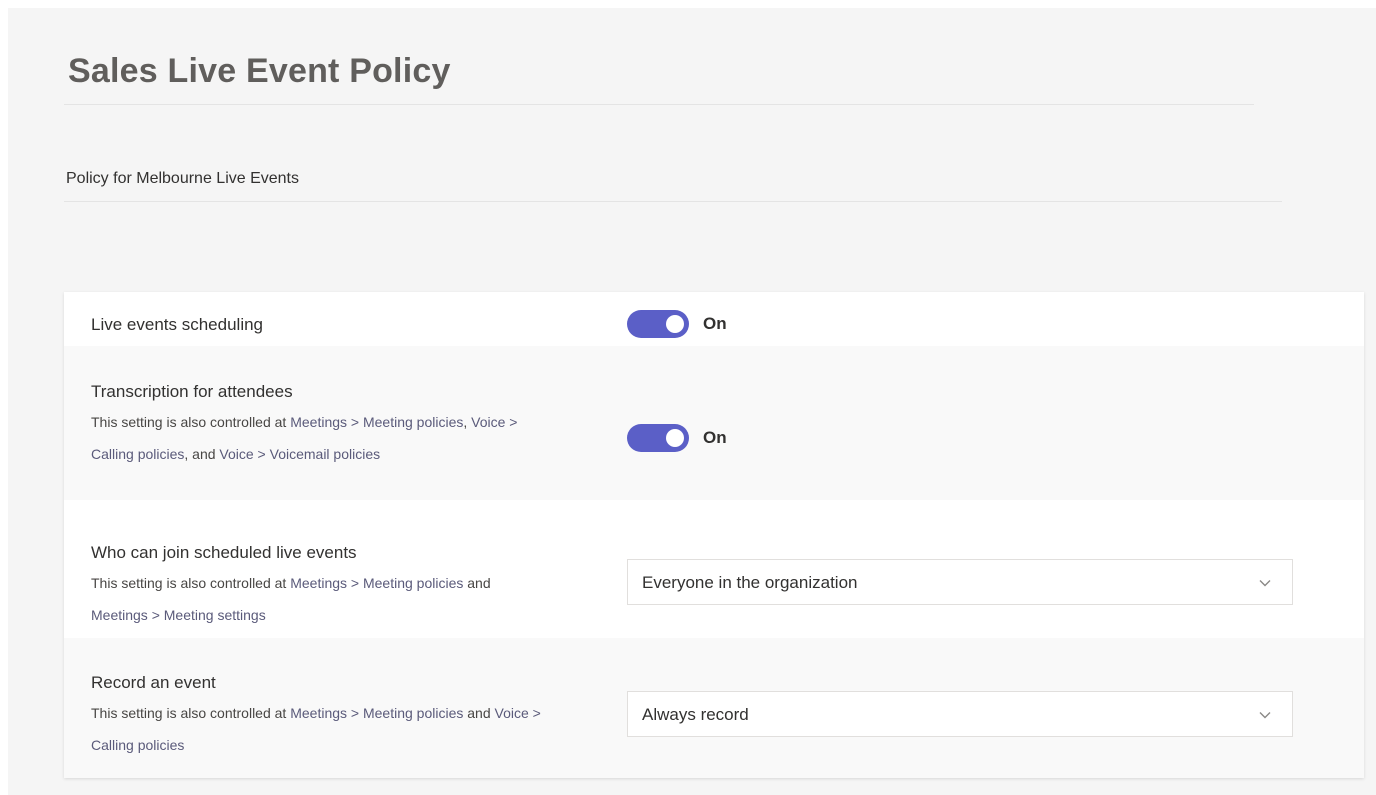 The image size is (1376, 795). Describe the element at coordinates (299, 454) in the screenshot. I see `help-link: Voice > Voicemail policies` at that location.